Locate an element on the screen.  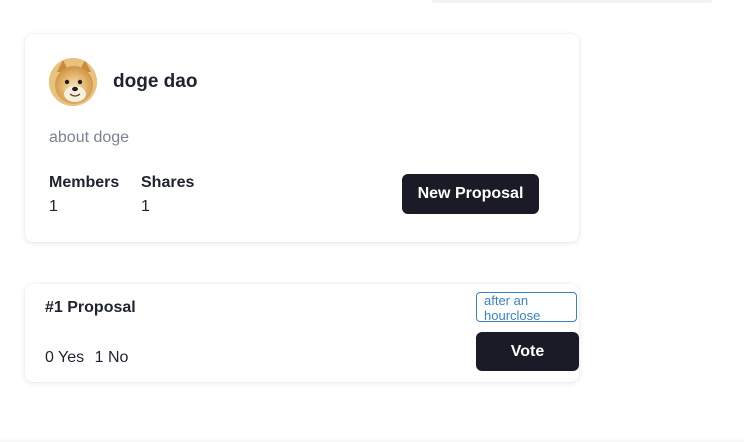
doge-avatar-icon is located at coordinates (73, 82).